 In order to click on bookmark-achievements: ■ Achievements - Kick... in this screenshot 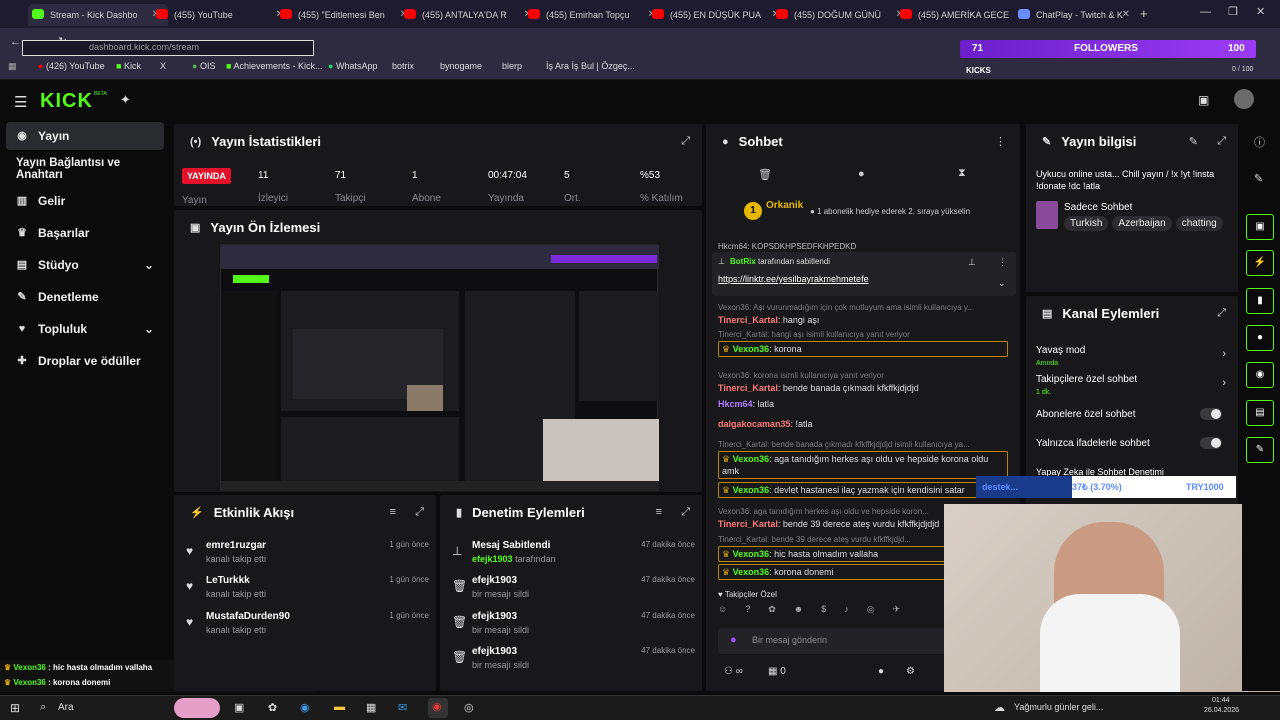, I will do `click(274, 66)`.